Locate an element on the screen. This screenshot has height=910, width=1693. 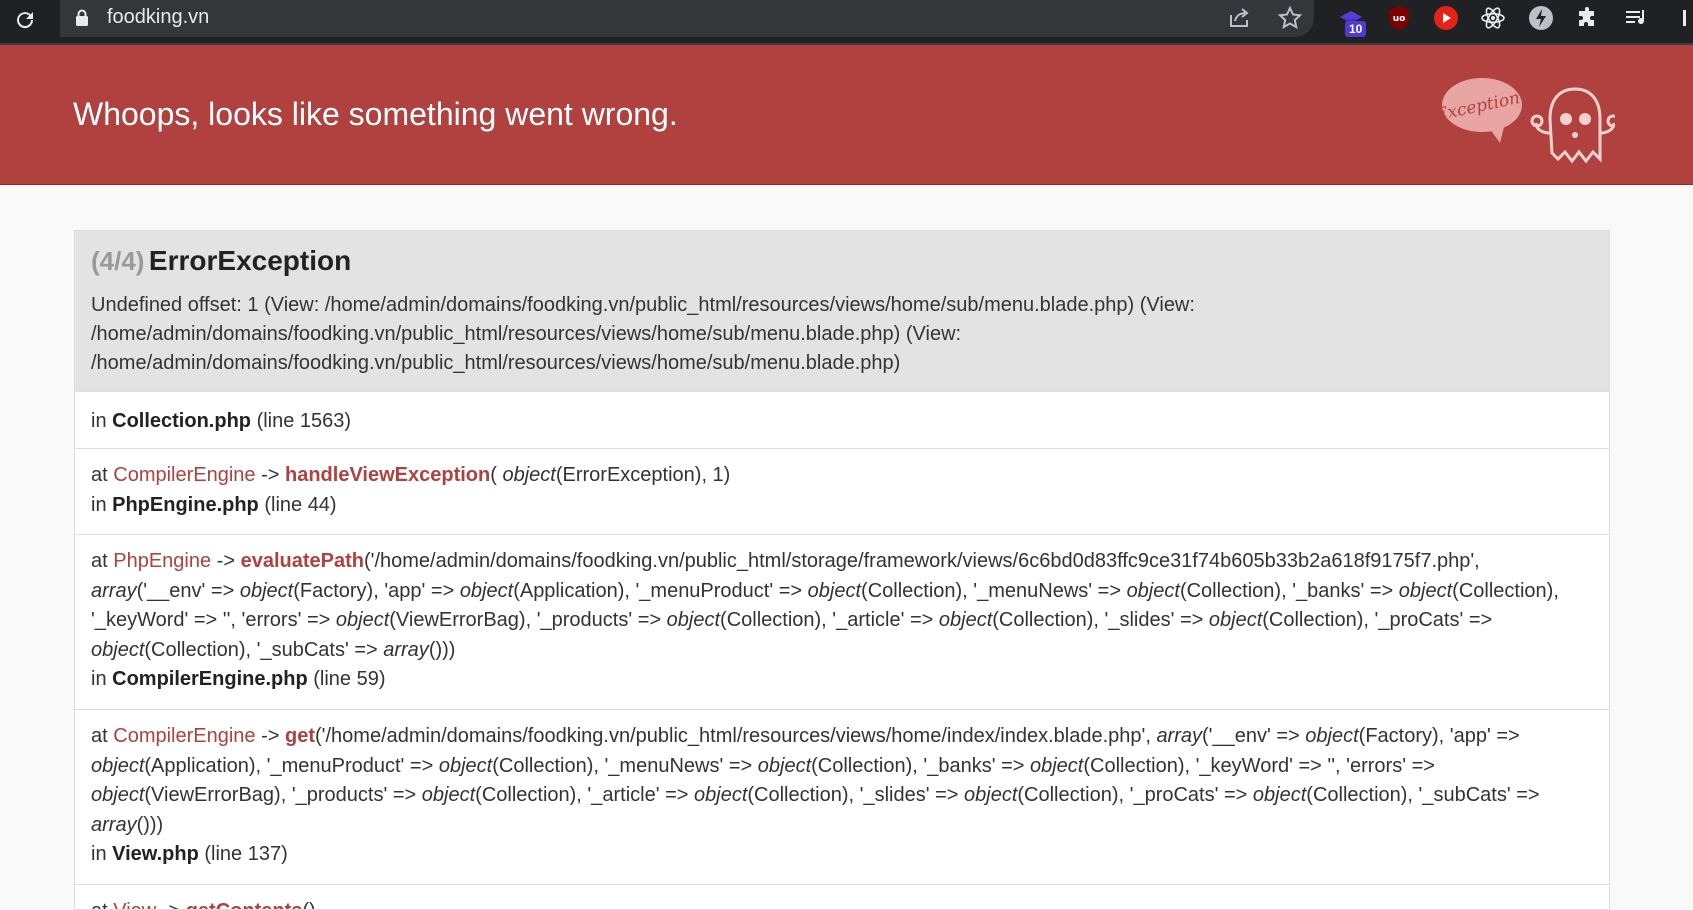
react-devtools-icon is located at coordinates (1493, 18).